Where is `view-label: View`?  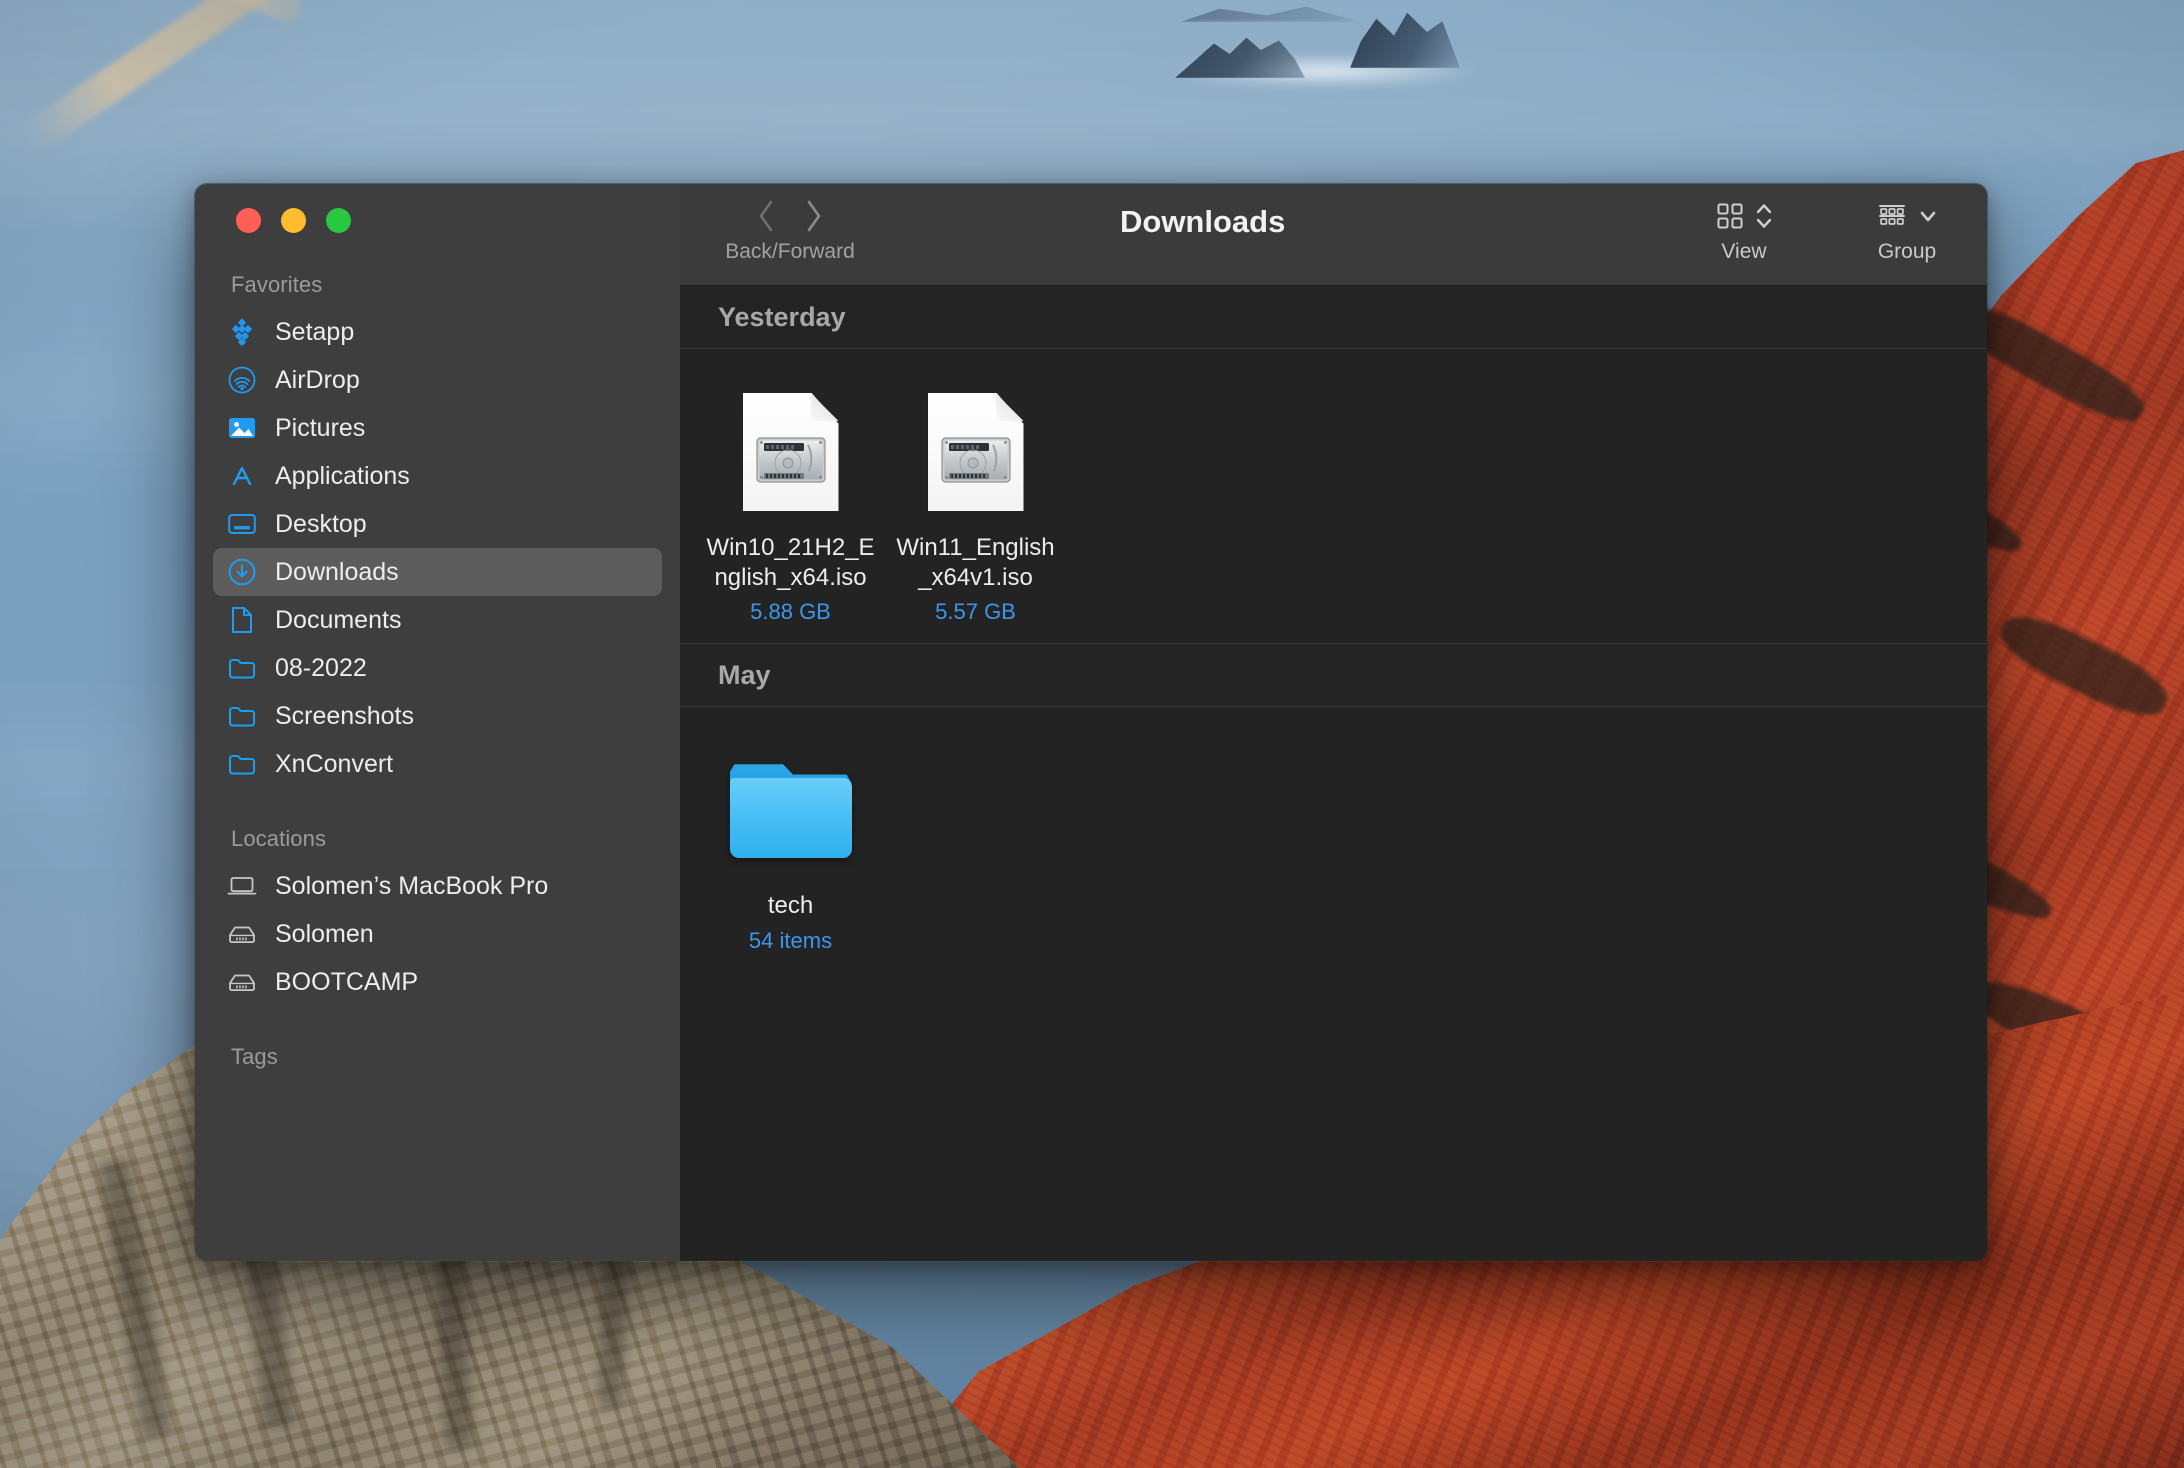
view-label: View is located at coordinates (1744, 251).